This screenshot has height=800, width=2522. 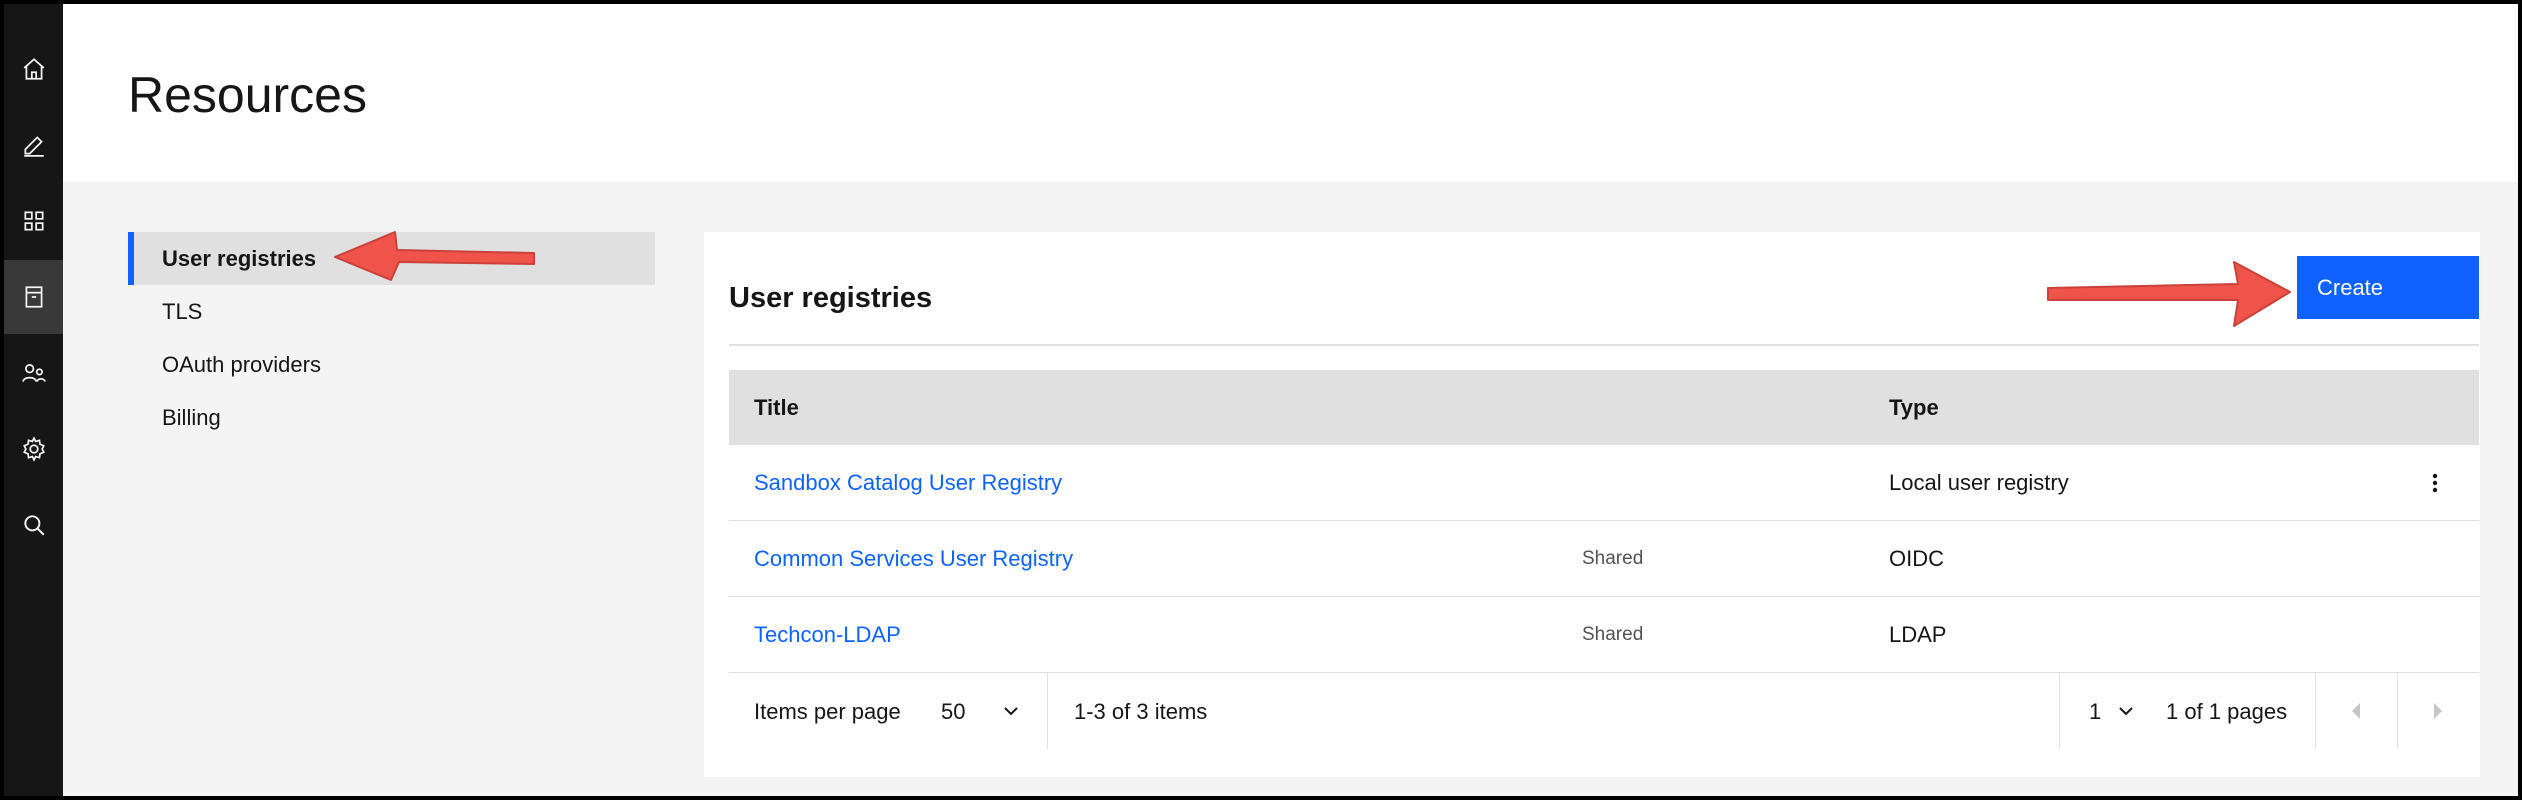 I want to click on rail-search, so click(x=33, y=525).